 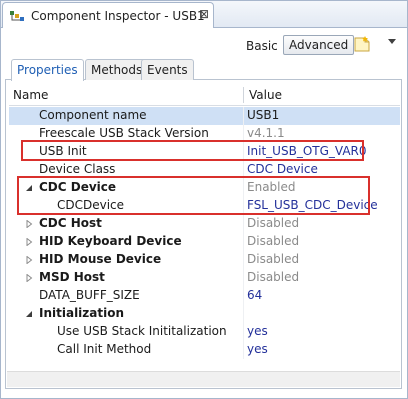 I want to click on table-row: HID Mouse Device Disabled, so click(x=204, y=260).